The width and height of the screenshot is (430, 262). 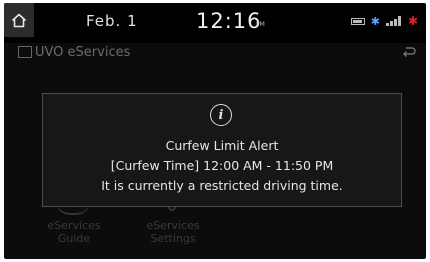 I want to click on tile-eservices-guide: eServices Guide, so click(x=74, y=232).